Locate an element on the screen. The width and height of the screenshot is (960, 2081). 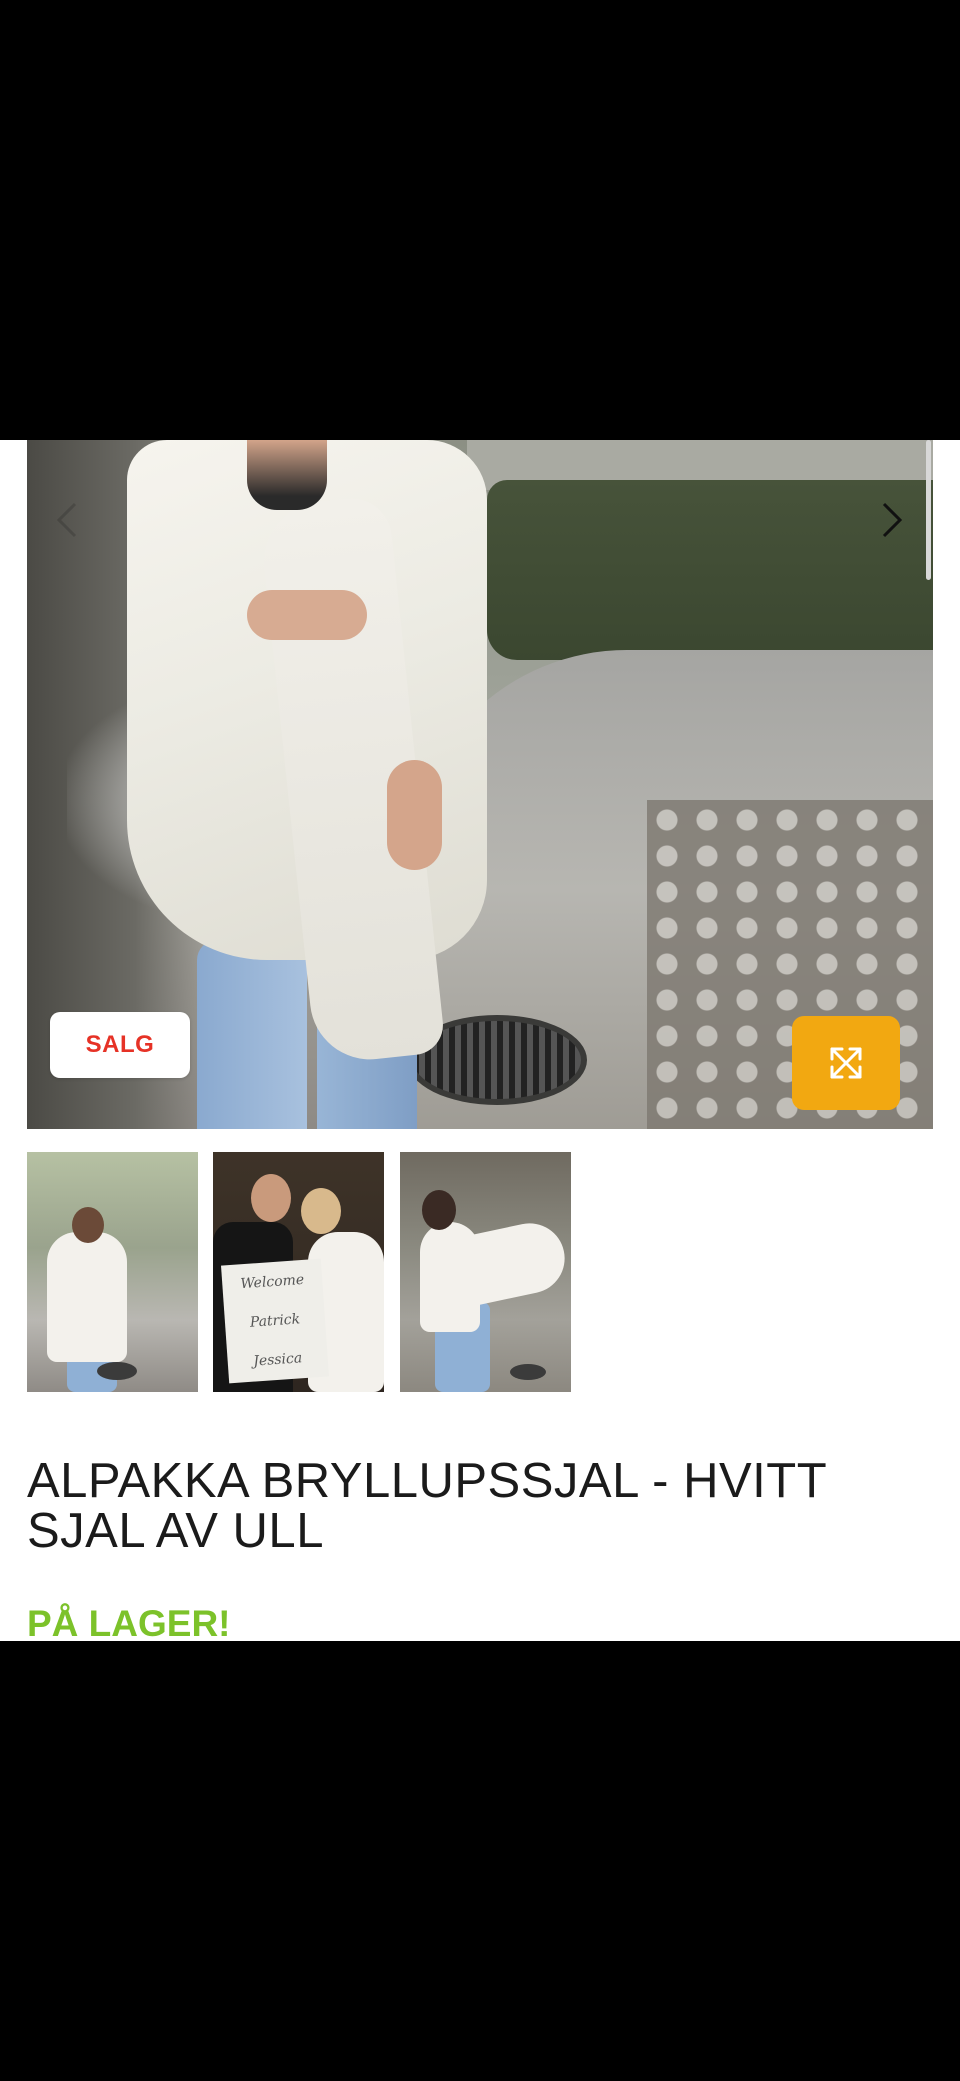
thumb-shawl is located at coordinates (87, 1297).